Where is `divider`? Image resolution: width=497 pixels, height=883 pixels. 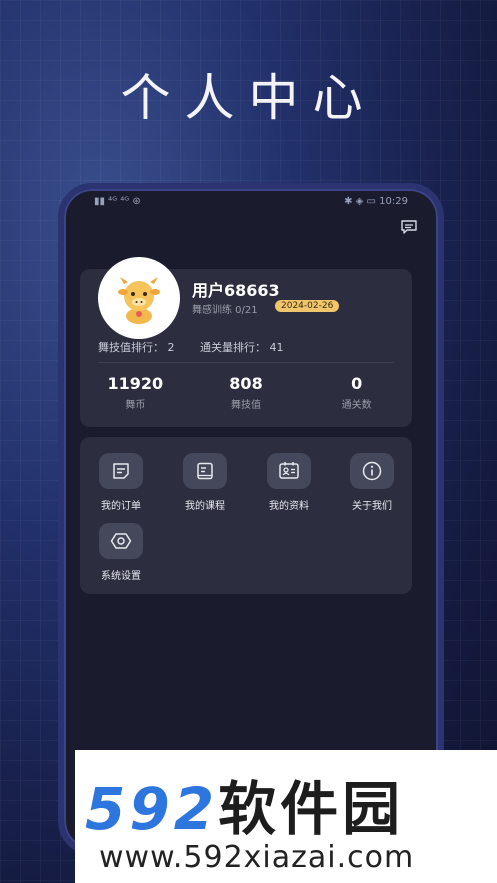
divider is located at coordinates (246, 362).